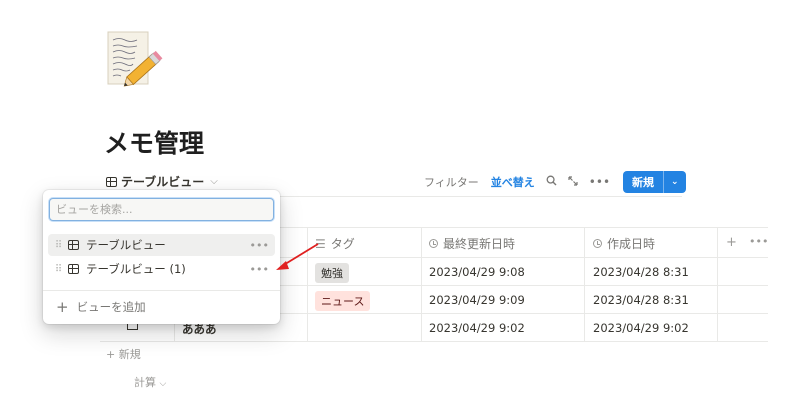  I want to click on created-cell: 2023/04/29 9:02, so click(641, 328).